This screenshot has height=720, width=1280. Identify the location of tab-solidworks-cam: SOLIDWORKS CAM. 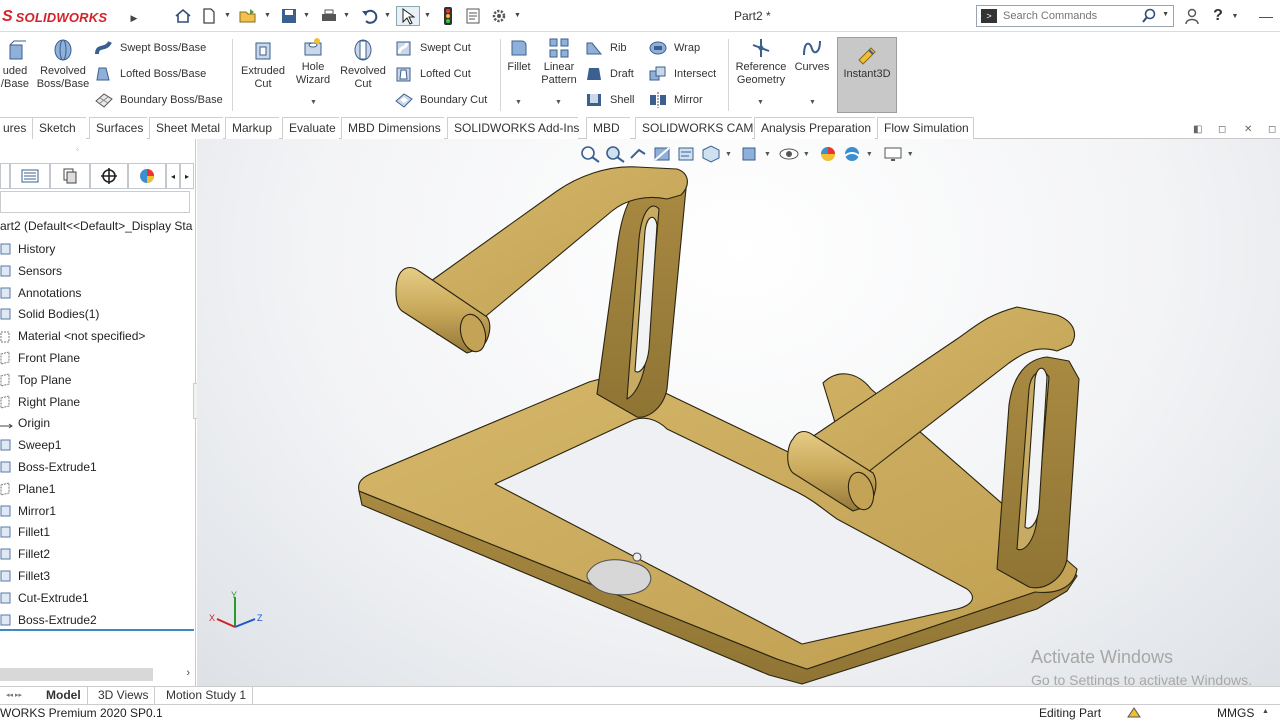
(694, 128).